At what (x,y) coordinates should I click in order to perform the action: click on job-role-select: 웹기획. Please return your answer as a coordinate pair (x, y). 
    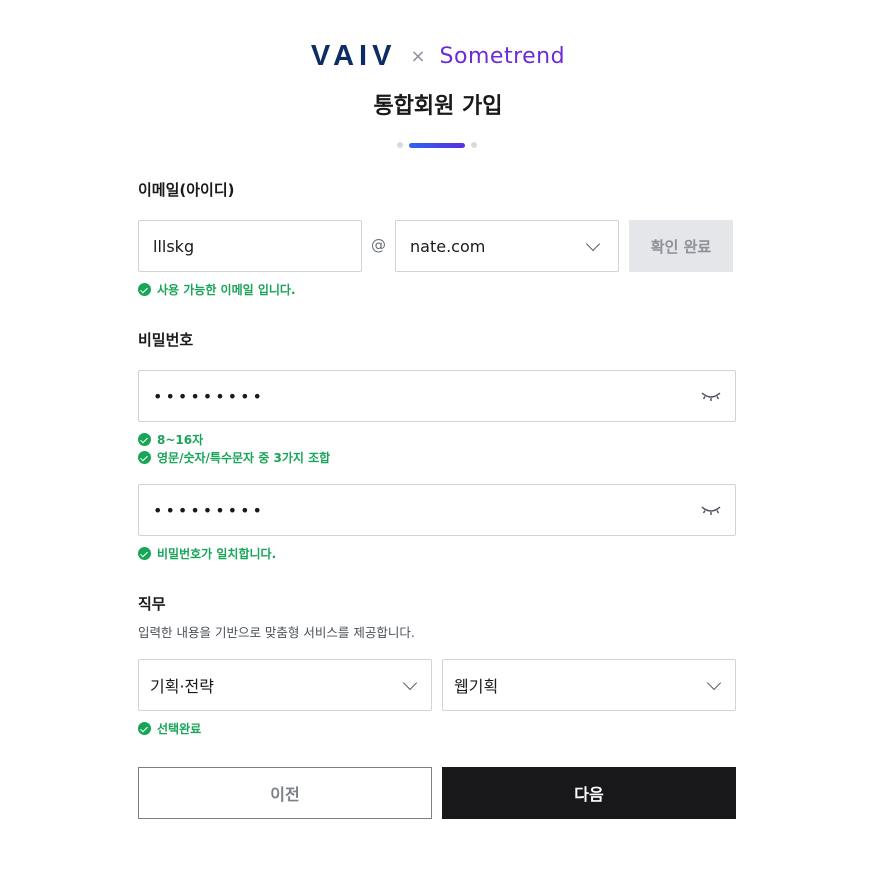
    Looking at the image, I should click on (589, 685).